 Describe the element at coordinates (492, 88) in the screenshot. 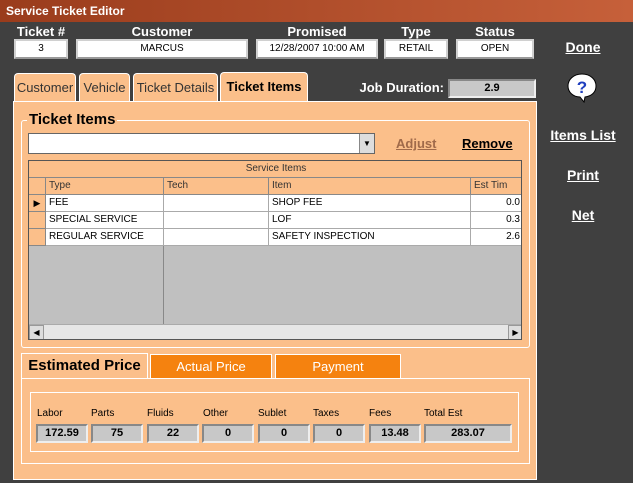

I see `job-duration-value: 2.9` at that location.